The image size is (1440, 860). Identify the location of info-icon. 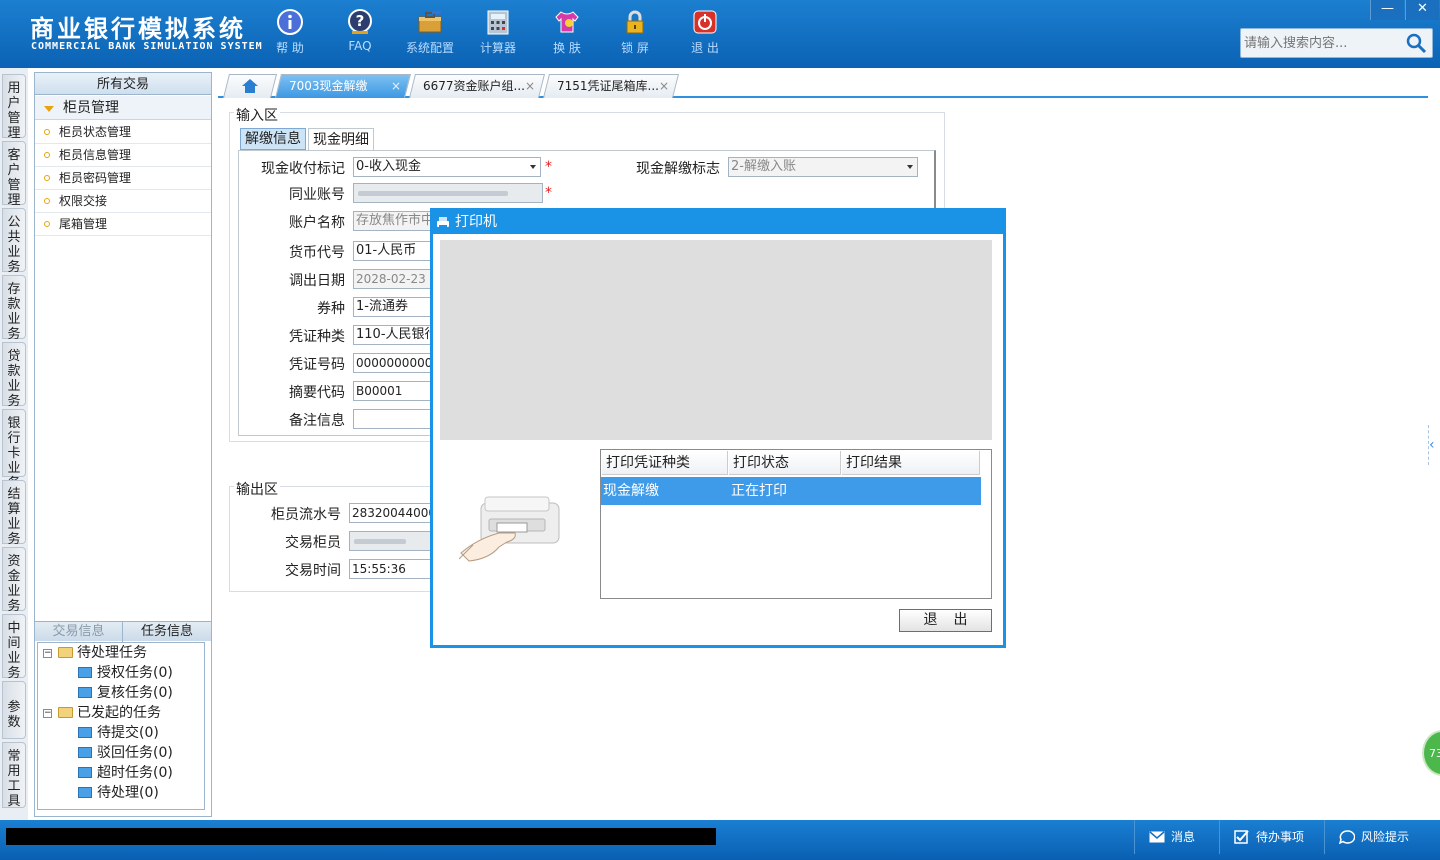
(290, 22).